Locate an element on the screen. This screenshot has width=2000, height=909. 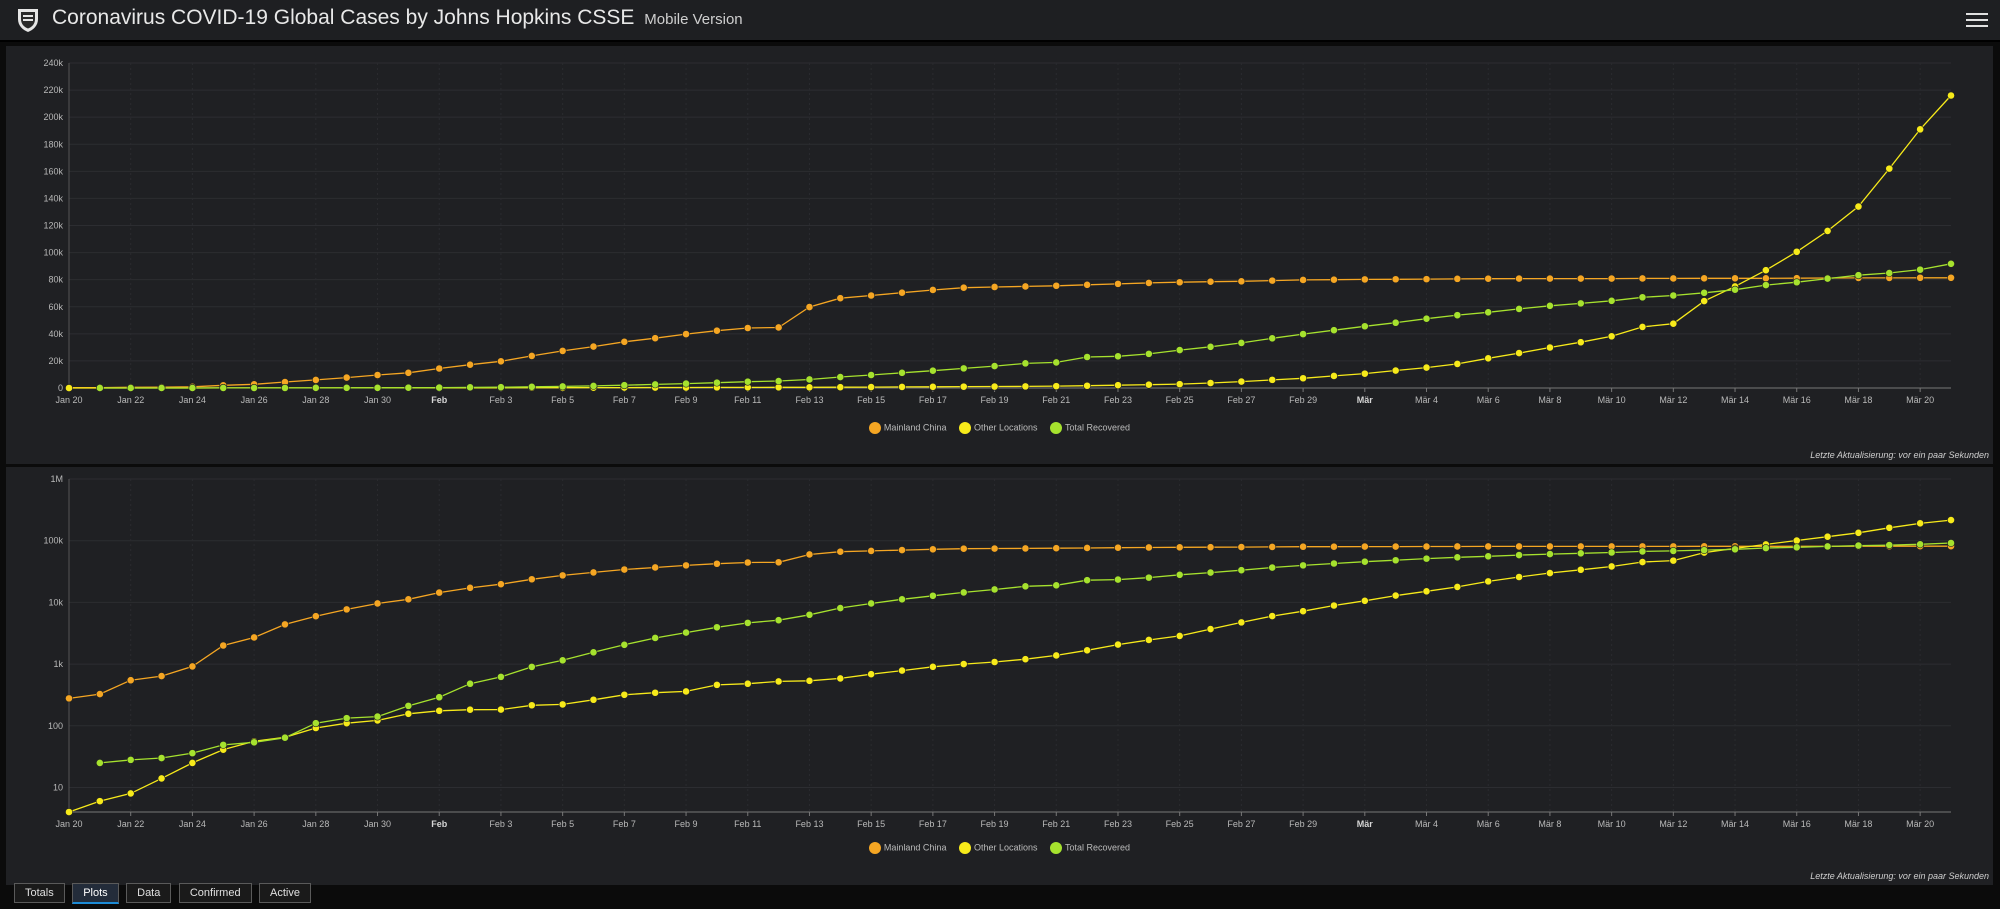
x-tick-label: Feb 3 is located at coordinates (500, 400).